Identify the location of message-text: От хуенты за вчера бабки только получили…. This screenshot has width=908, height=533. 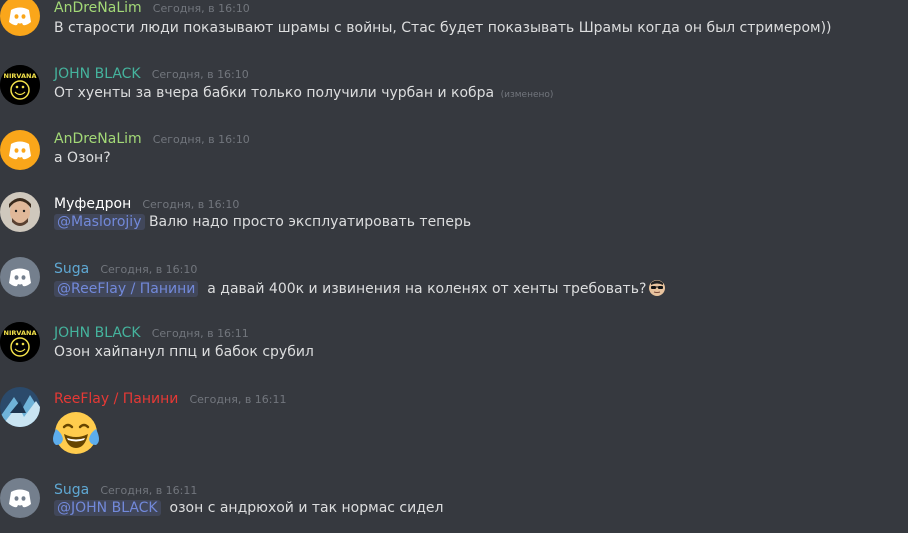
(274, 93).